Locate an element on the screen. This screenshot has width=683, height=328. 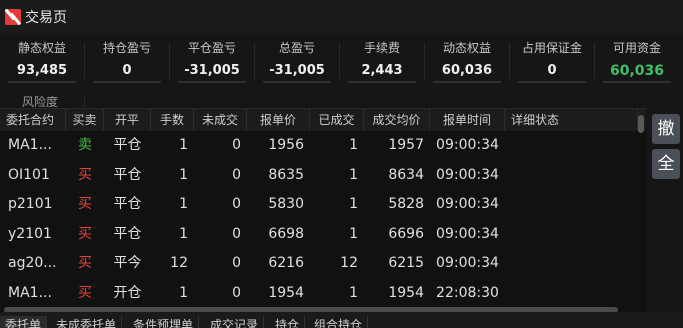
cell-order-price: 1956 is located at coordinates (286, 145).